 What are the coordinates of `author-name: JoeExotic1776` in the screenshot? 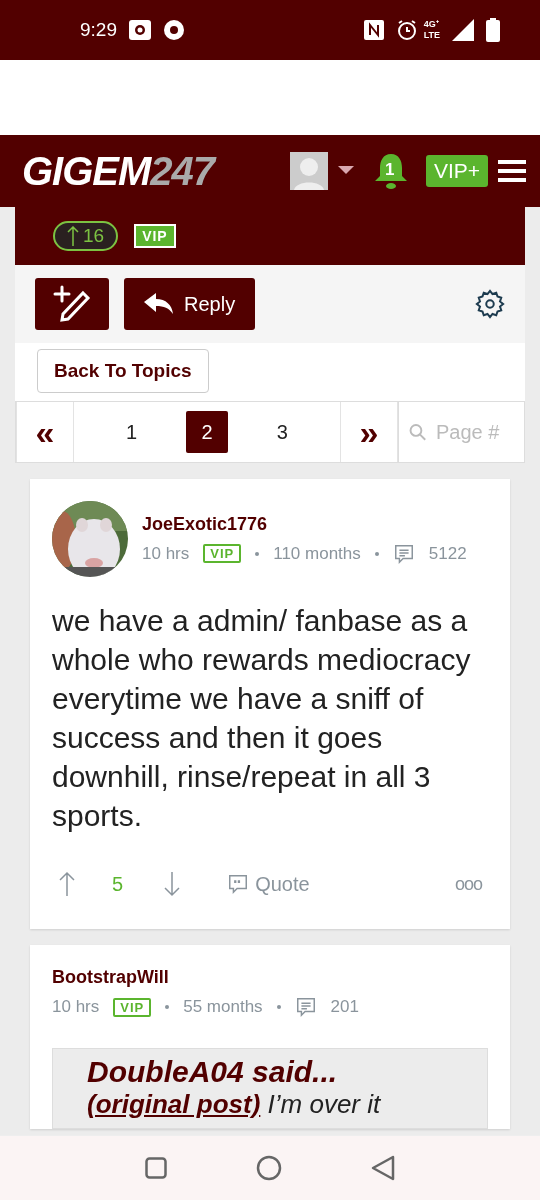 It's located at (304, 524).